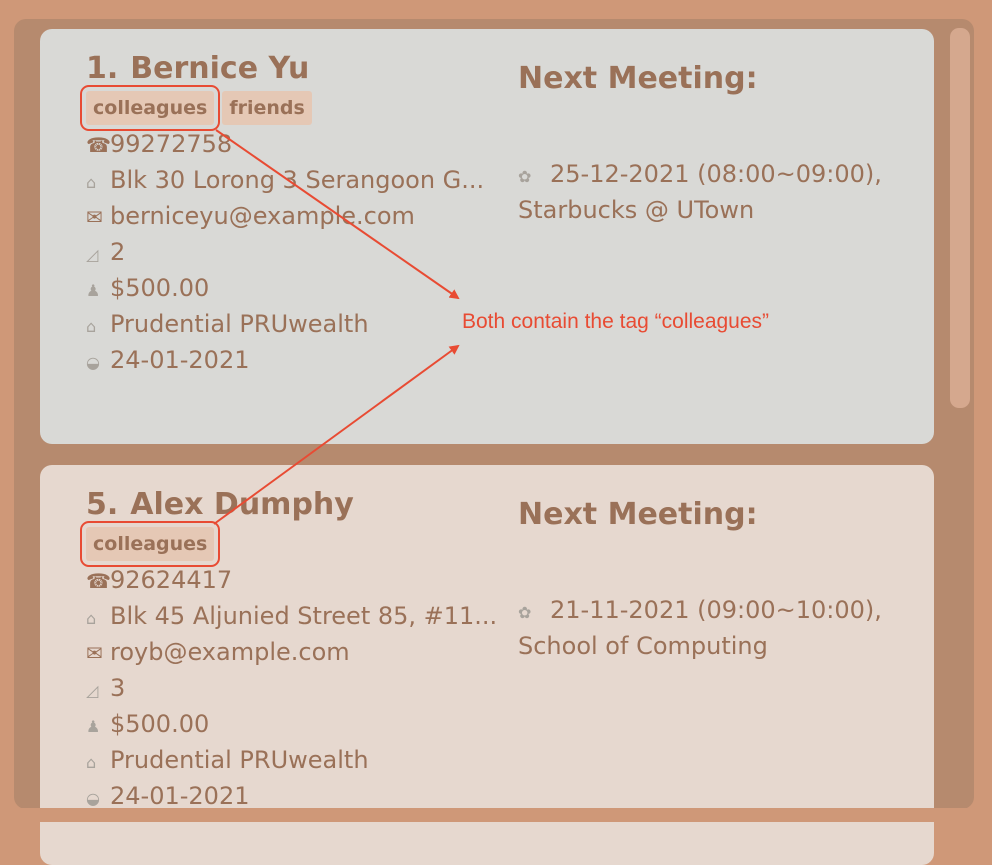 This screenshot has width=992, height=865. Describe the element at coordinates (171, 144) in the screenshot. I see `phone-value: 99272758` at that location.